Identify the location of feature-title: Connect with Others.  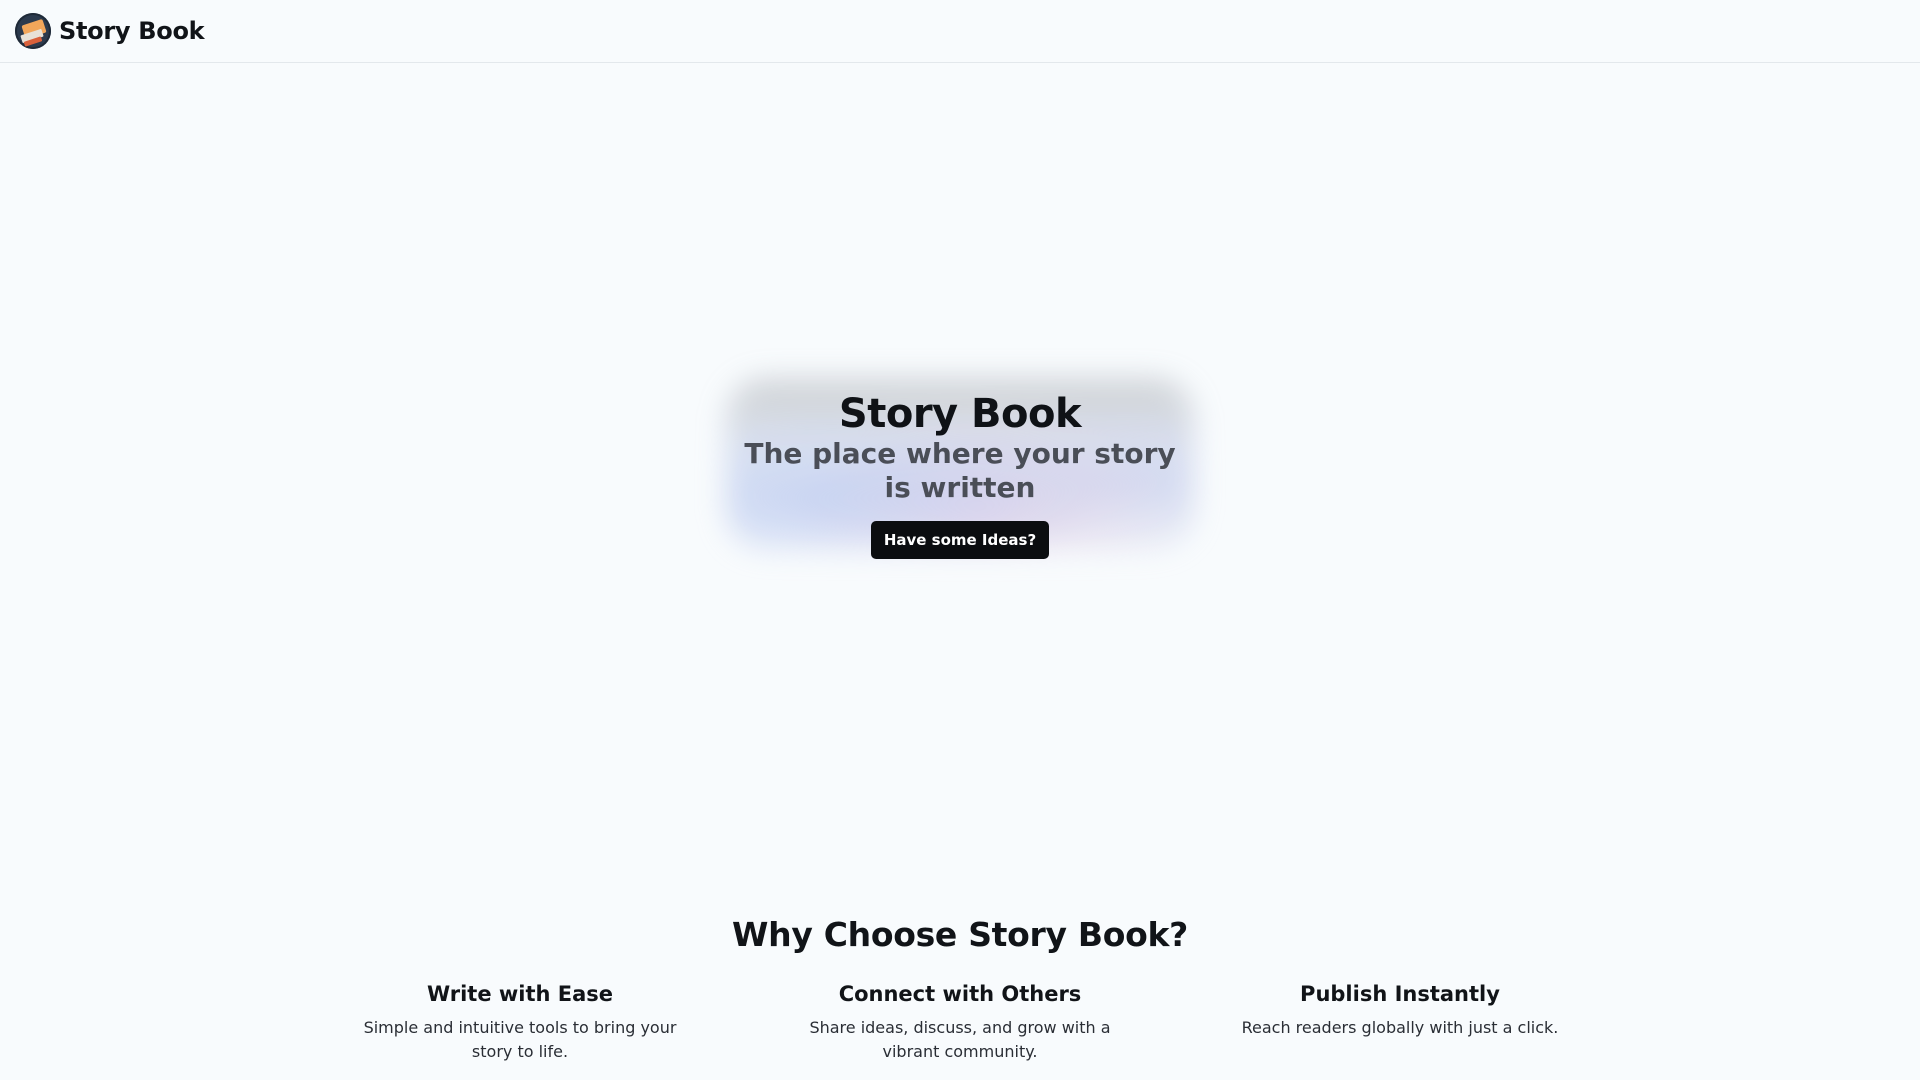
(960, 994).